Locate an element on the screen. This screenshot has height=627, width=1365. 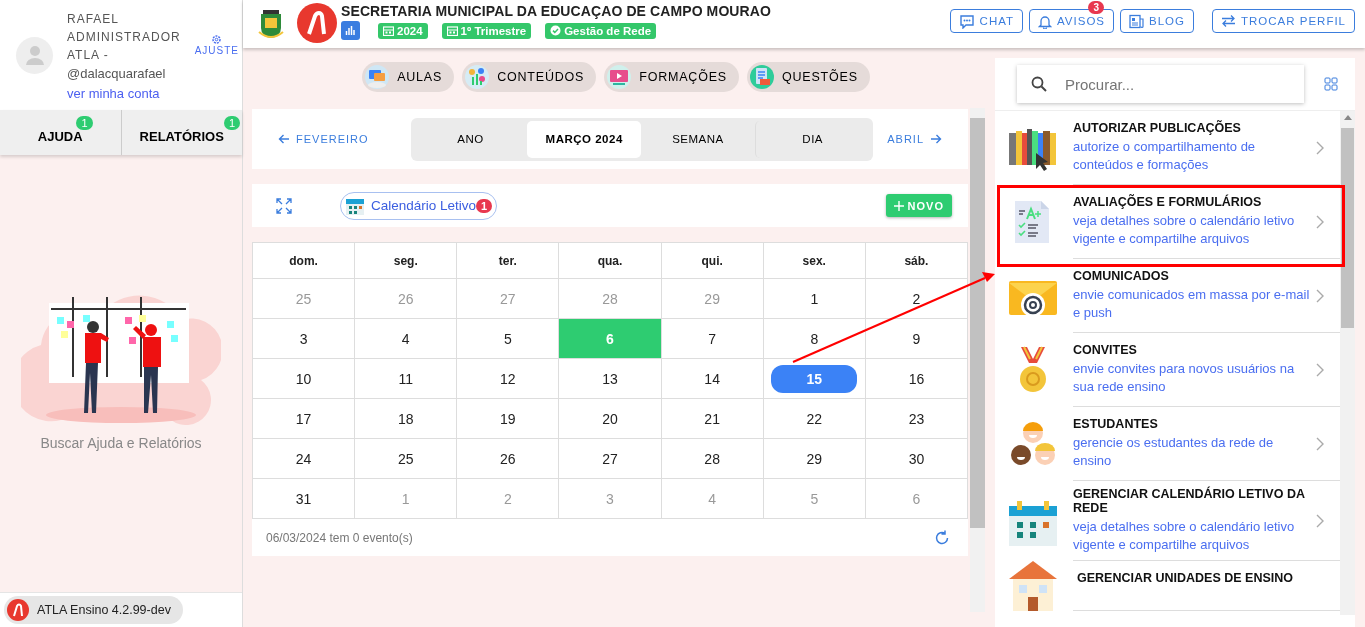
settings-icon is located at coordinates (217, 39).